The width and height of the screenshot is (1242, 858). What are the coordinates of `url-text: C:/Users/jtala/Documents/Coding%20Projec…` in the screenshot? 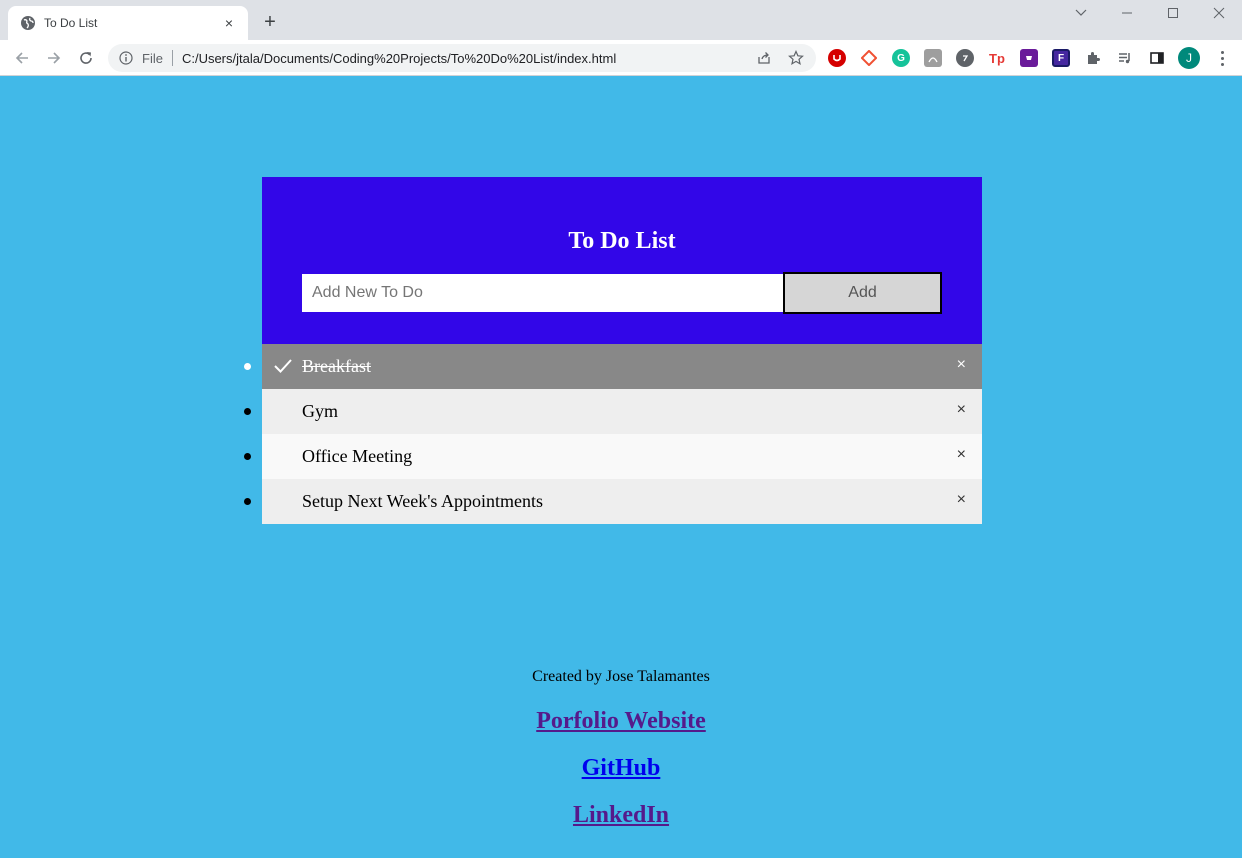 It's located at (467, 58).